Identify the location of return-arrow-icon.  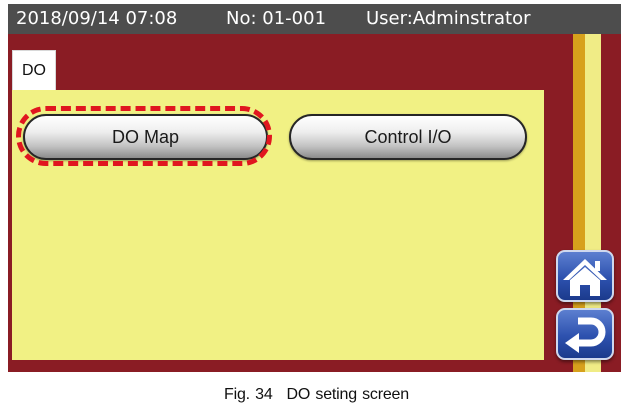
(585, 335).